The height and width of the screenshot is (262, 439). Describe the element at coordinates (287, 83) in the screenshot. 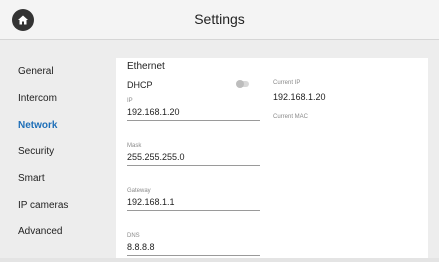

I see `current-ip-label: Current IP` at that location.